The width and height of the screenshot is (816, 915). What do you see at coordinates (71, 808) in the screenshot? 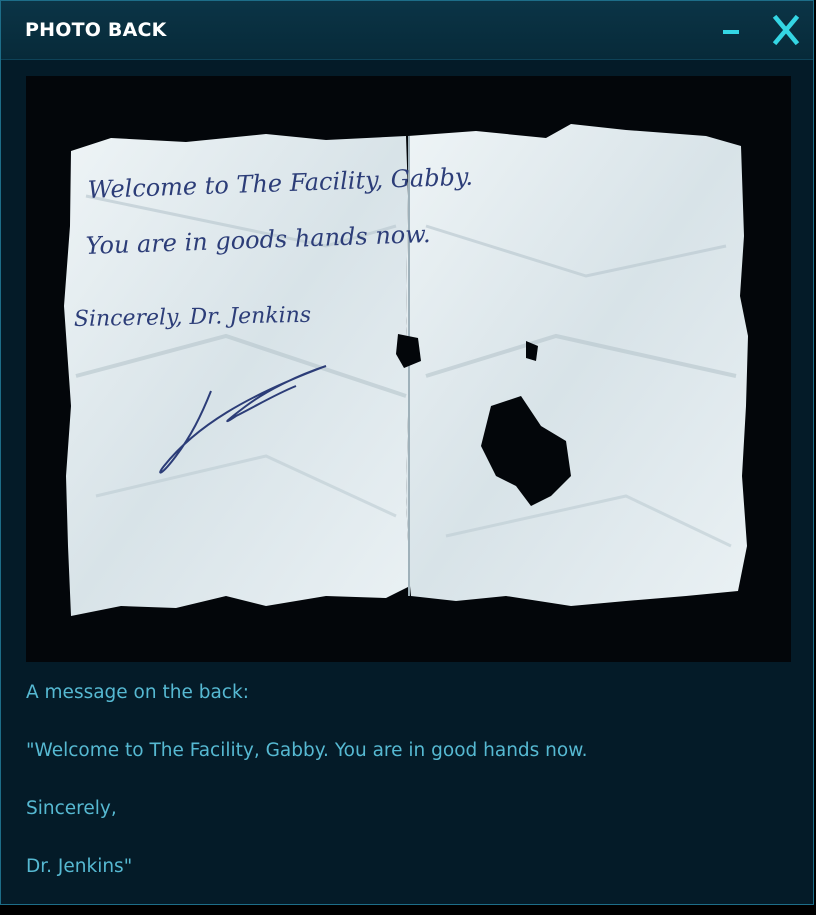
I see `caption-line-3: Sincerely,` at bounding box center [71, 808].